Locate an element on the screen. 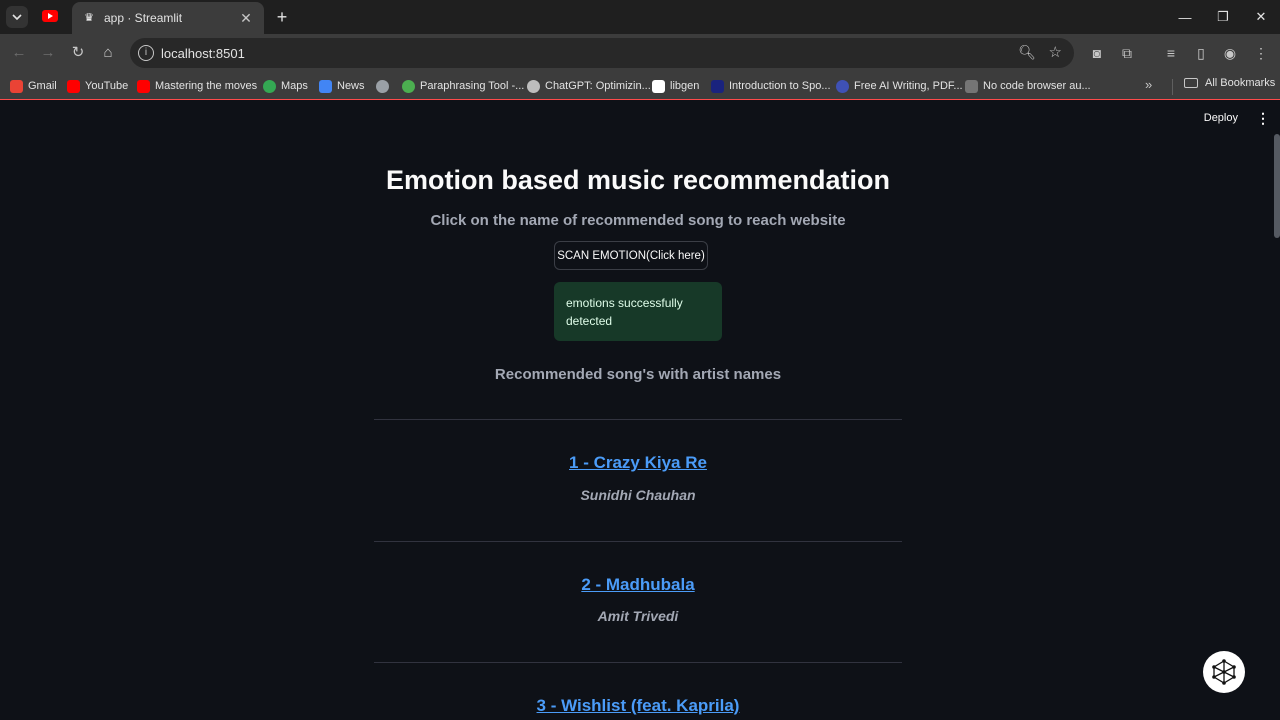 This screenshot has width=1280, height=720. extensions-puzzle-icon: ⧉ is located at coordinates (1127, 53).